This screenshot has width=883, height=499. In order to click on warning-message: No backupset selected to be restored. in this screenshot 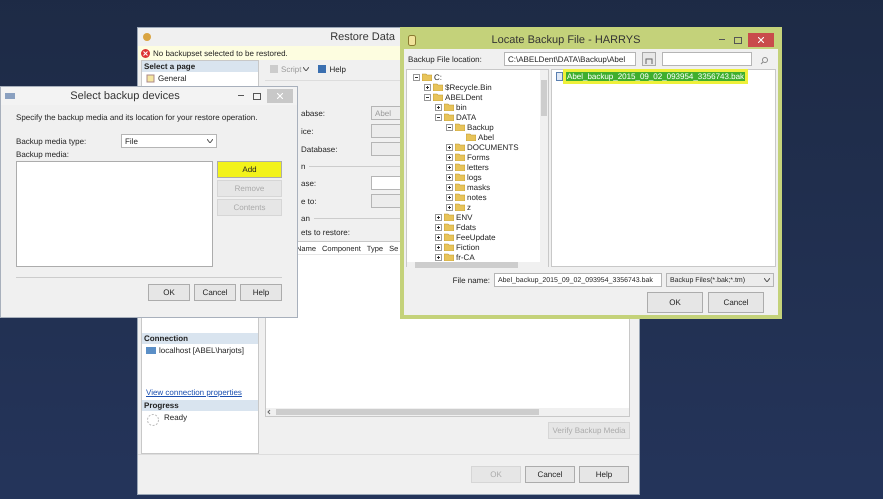, I will do `click(220, 53)`.